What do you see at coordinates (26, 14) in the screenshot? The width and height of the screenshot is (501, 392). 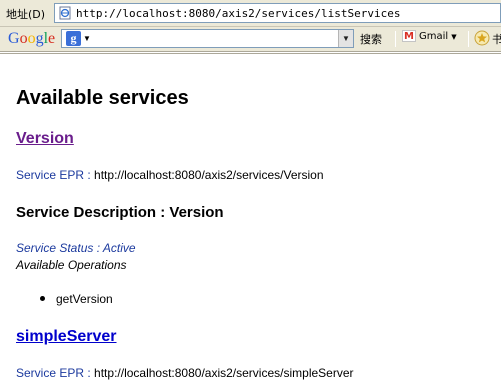 I see `address-label: 地址(D)` at bounding box center [26, 14].